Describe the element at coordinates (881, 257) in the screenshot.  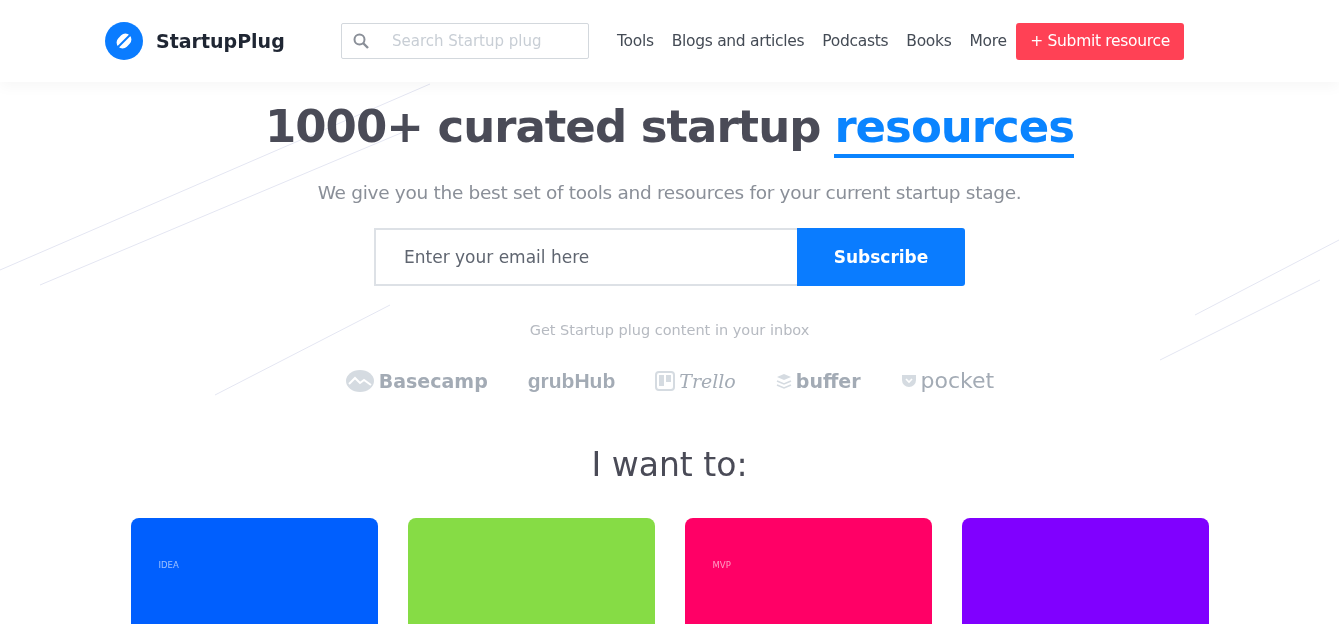
I see `subscribe-button: Subscribe` at that location.